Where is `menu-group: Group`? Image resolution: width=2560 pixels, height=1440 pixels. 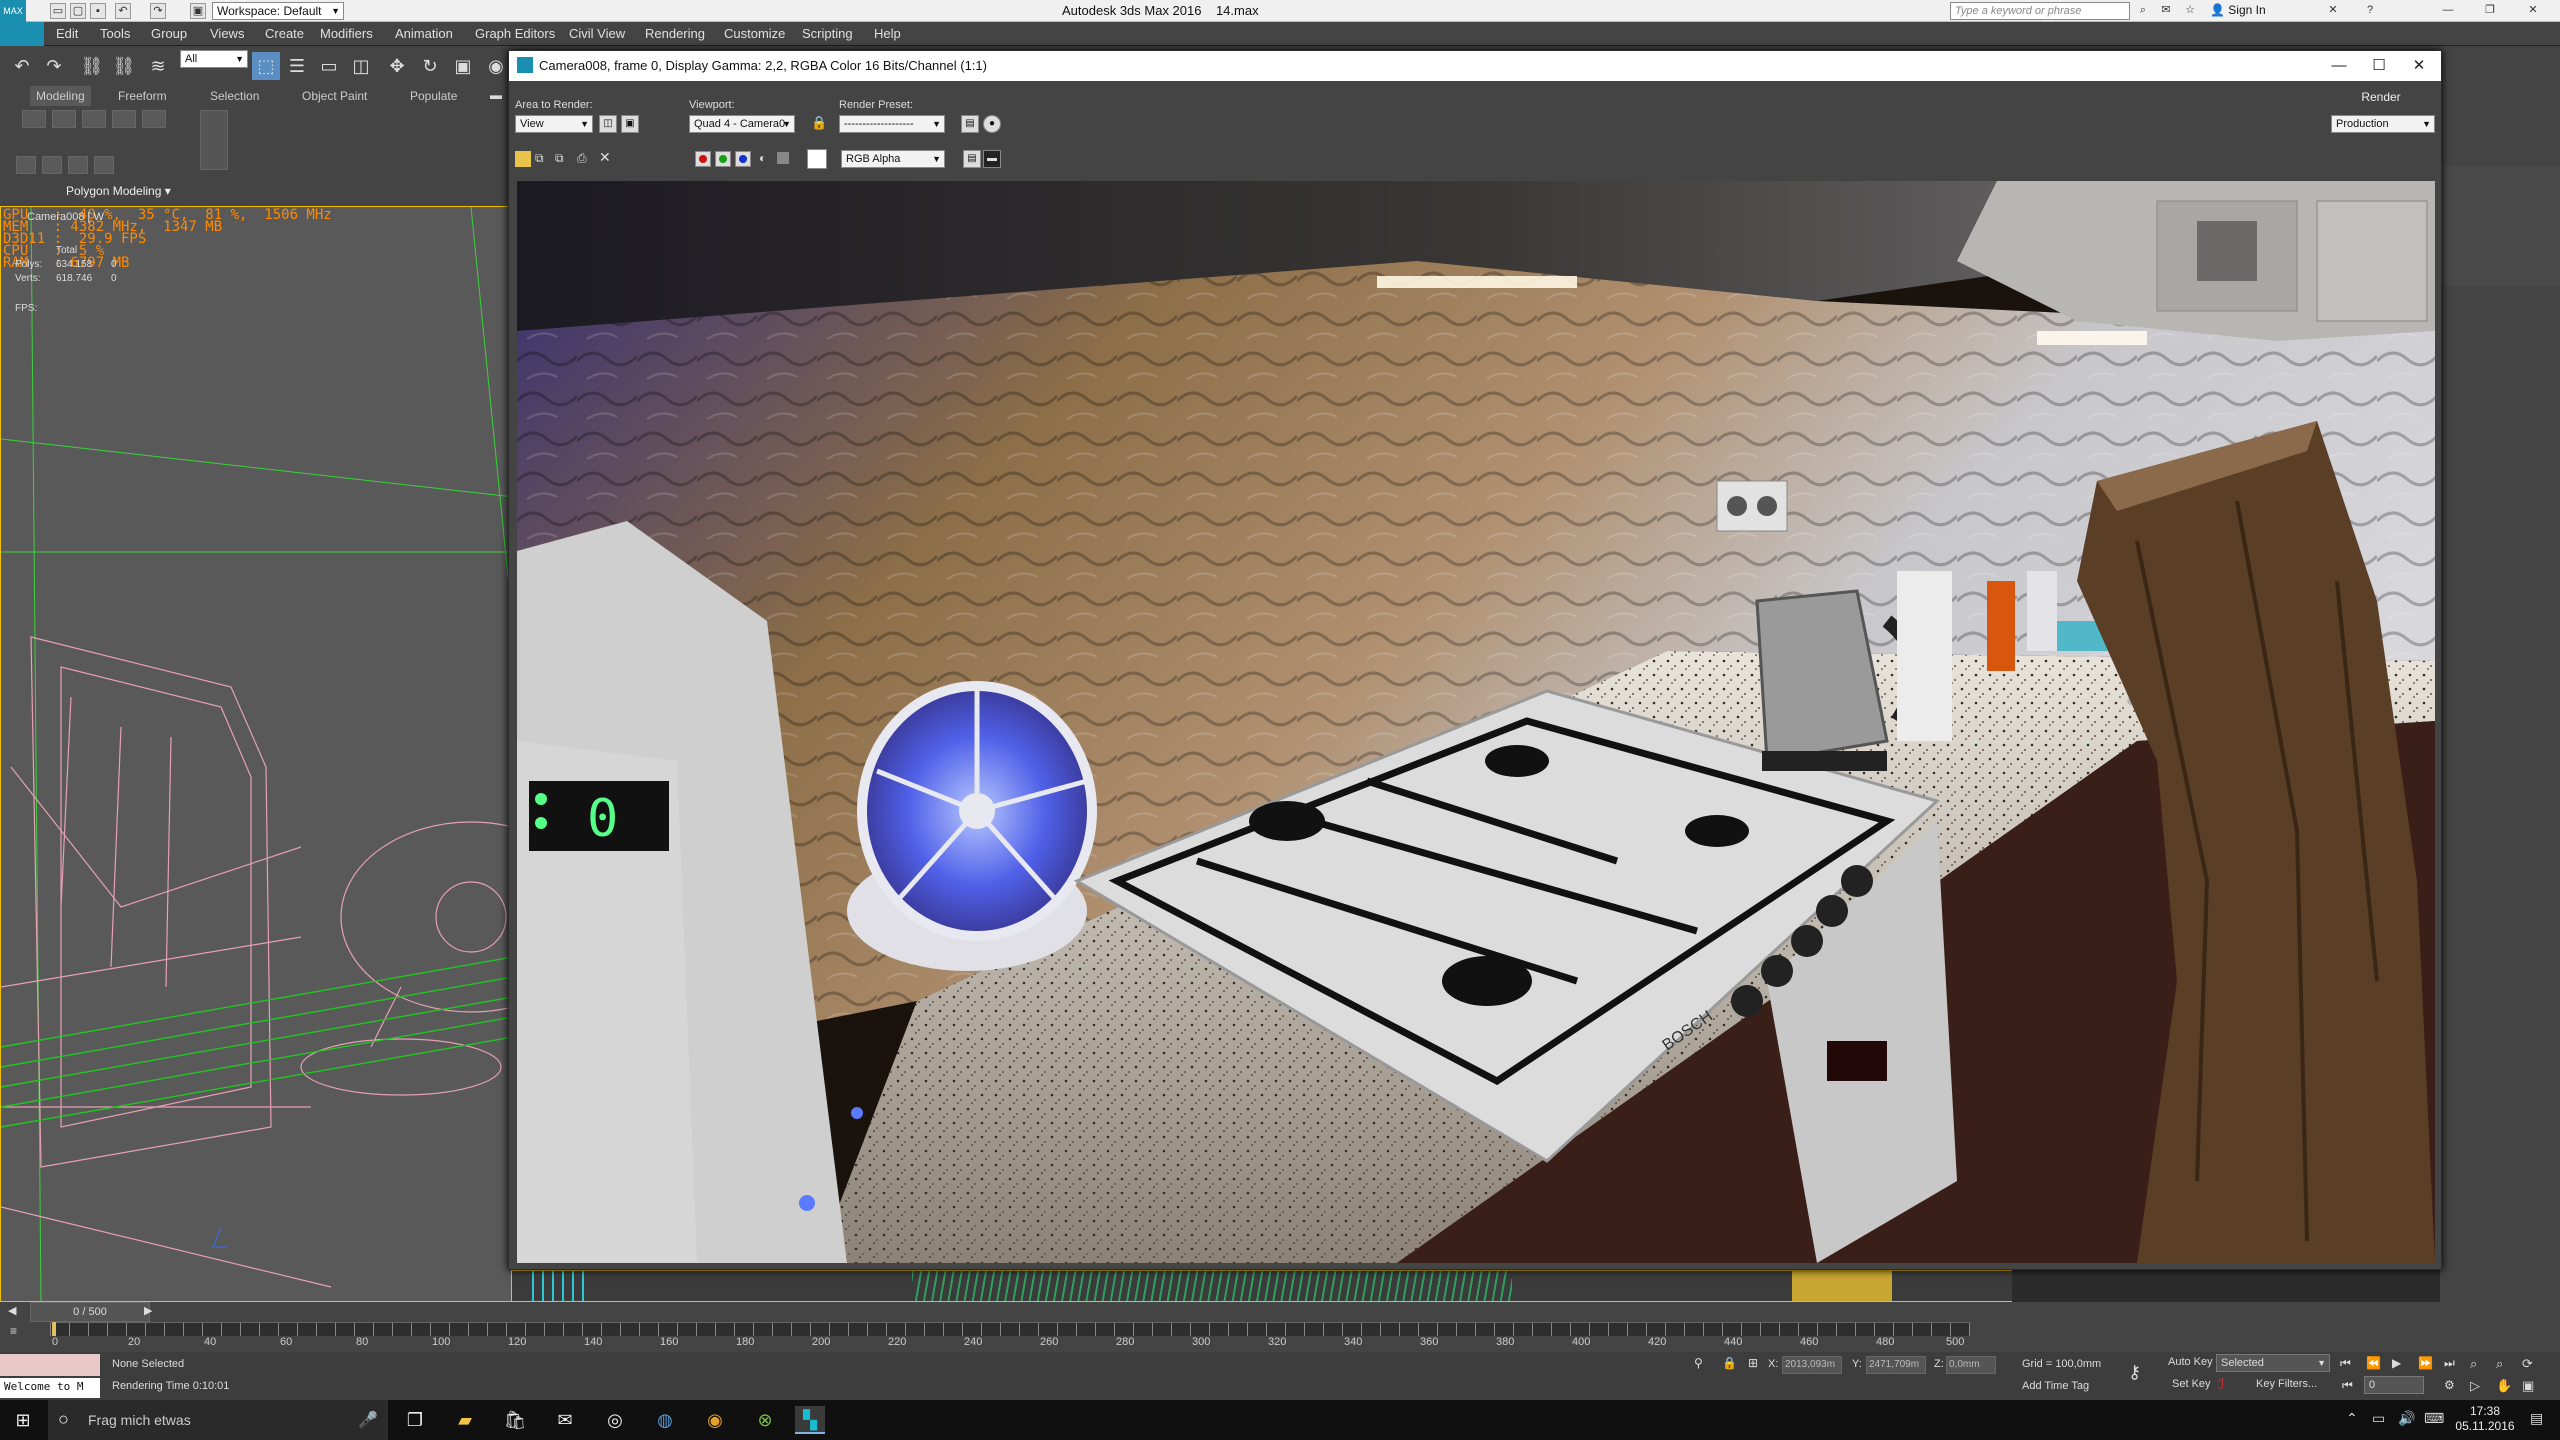 menu-group: Group is located at coordinates (169, 33).